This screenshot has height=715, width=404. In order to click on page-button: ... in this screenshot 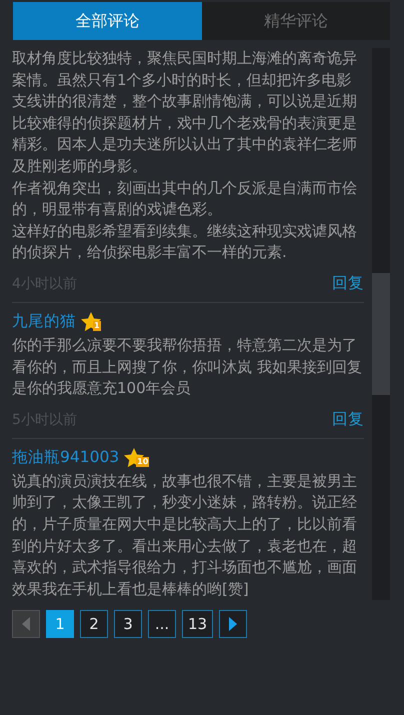, I will do `click(162, 624)`.